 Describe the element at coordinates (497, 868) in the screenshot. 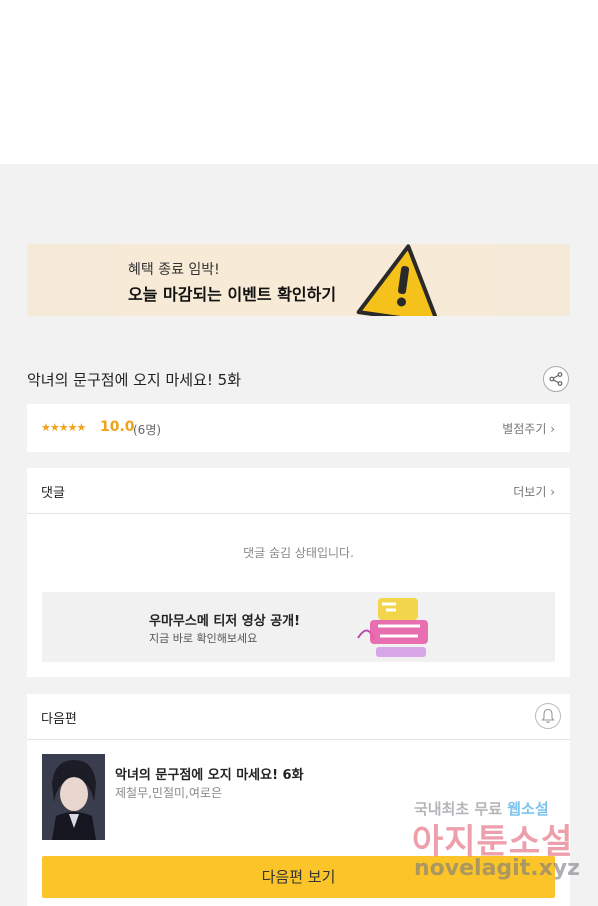

I see `watermark-url: novelagit.xyz` at that location.